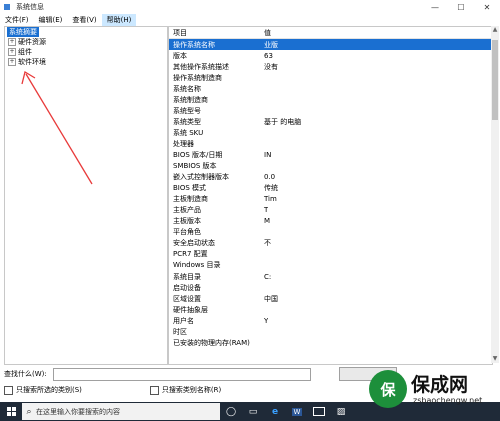  Describe the element at coordinates (330, 121) in the screenshot. I see `table-row: 系统类型 基于 的电脑` at that location.